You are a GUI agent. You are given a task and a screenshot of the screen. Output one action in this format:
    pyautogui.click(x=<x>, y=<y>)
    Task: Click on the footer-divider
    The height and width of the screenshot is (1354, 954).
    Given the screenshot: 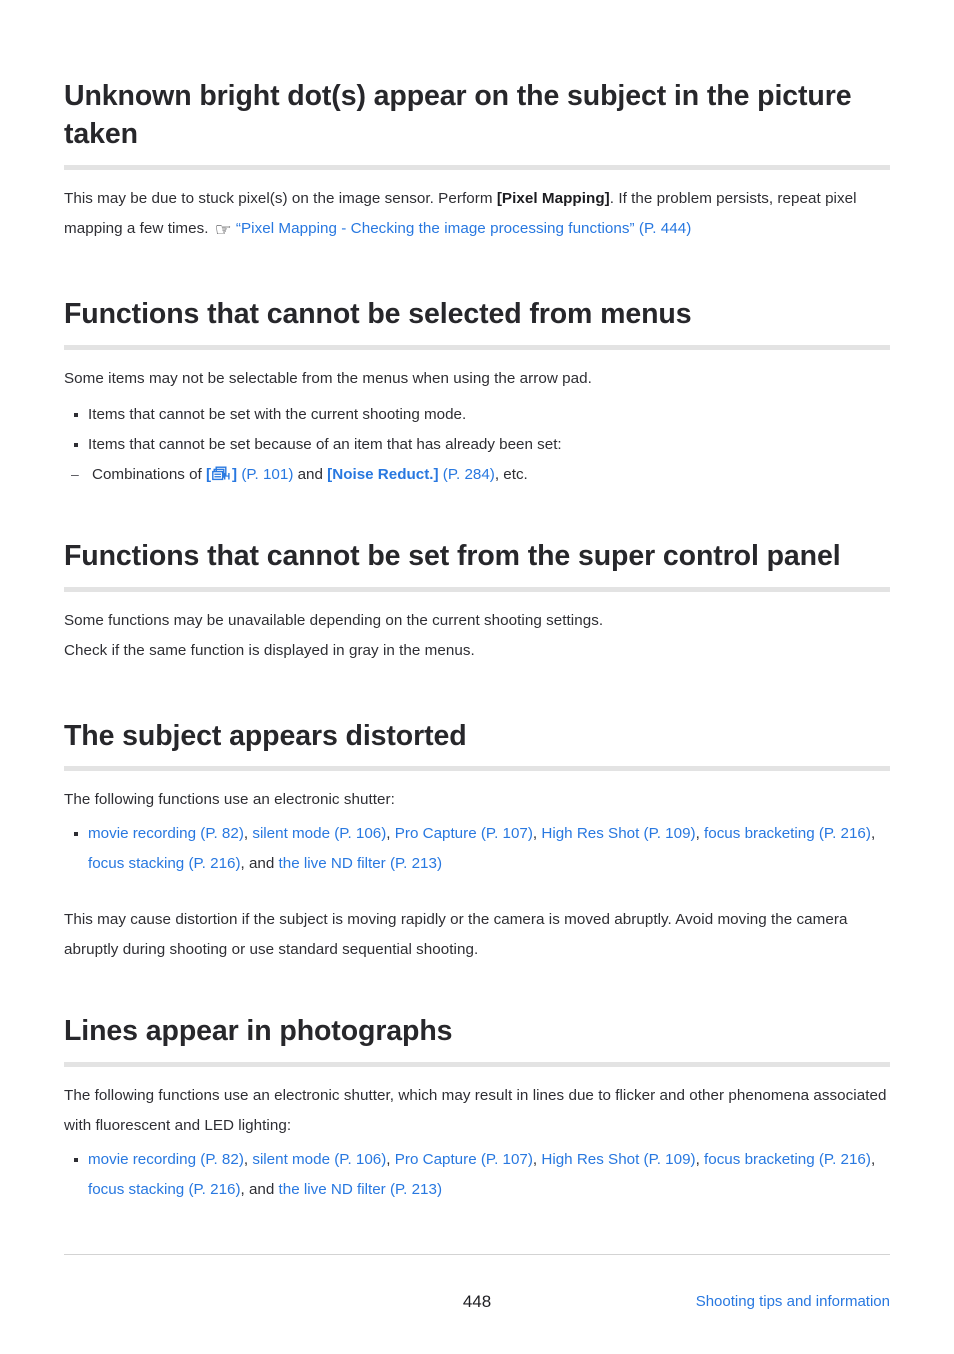 What is the action you would take?
    pyautogui.click(x=477, y=1254)
    